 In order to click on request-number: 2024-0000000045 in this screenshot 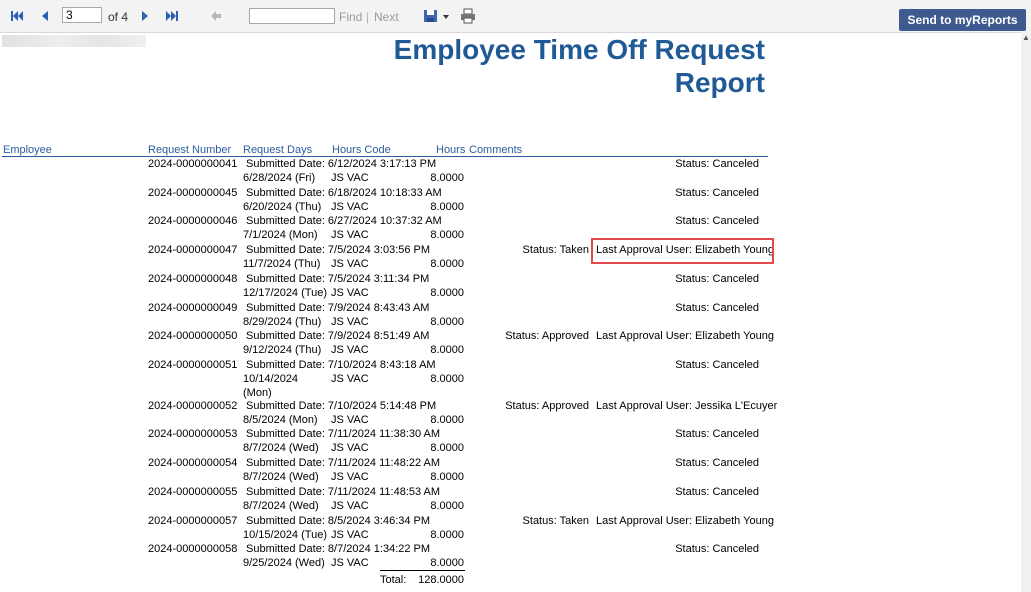, I will do `click(193, 193)`.